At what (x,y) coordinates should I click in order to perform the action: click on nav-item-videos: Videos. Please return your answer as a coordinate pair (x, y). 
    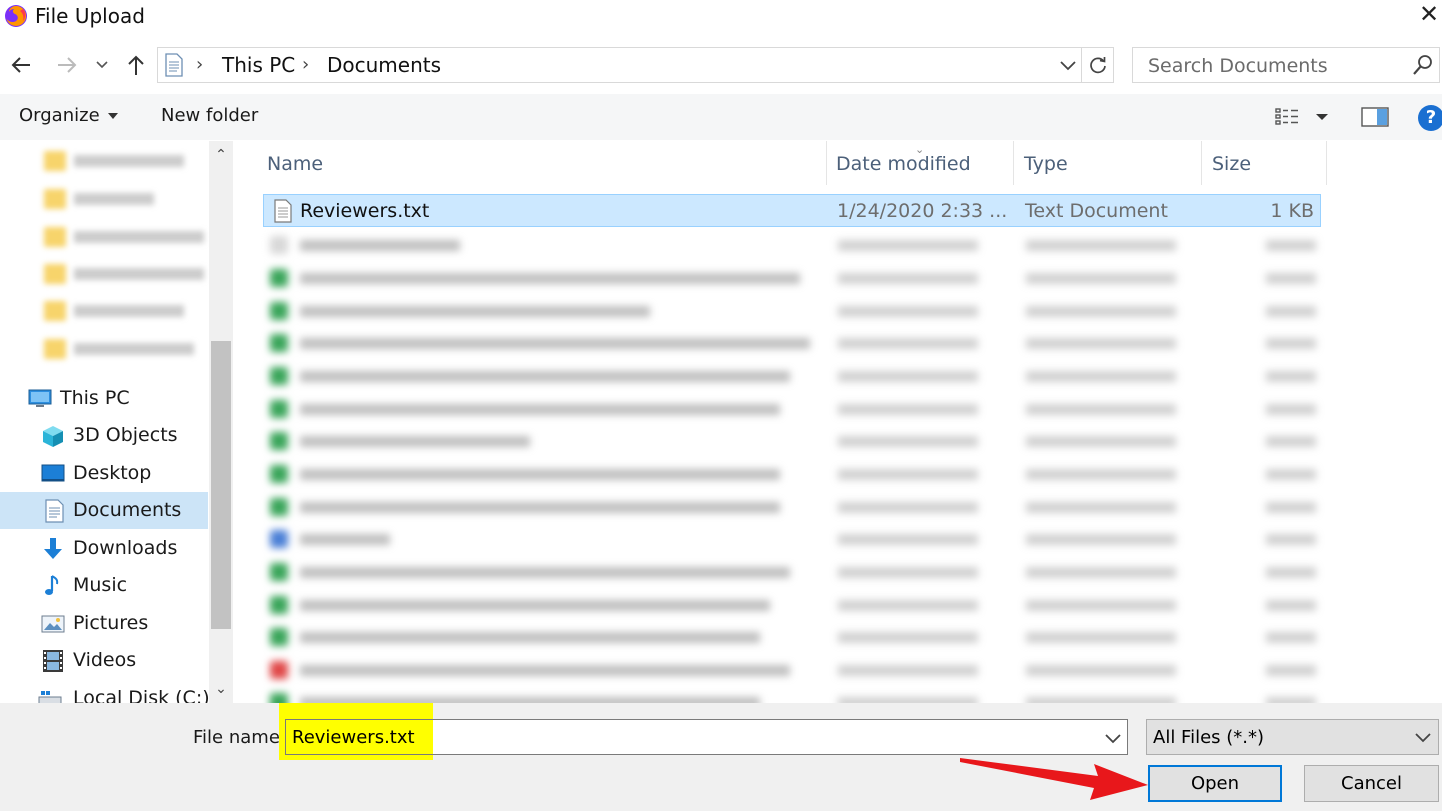
    Looking at the image, I should click on (104, 660).